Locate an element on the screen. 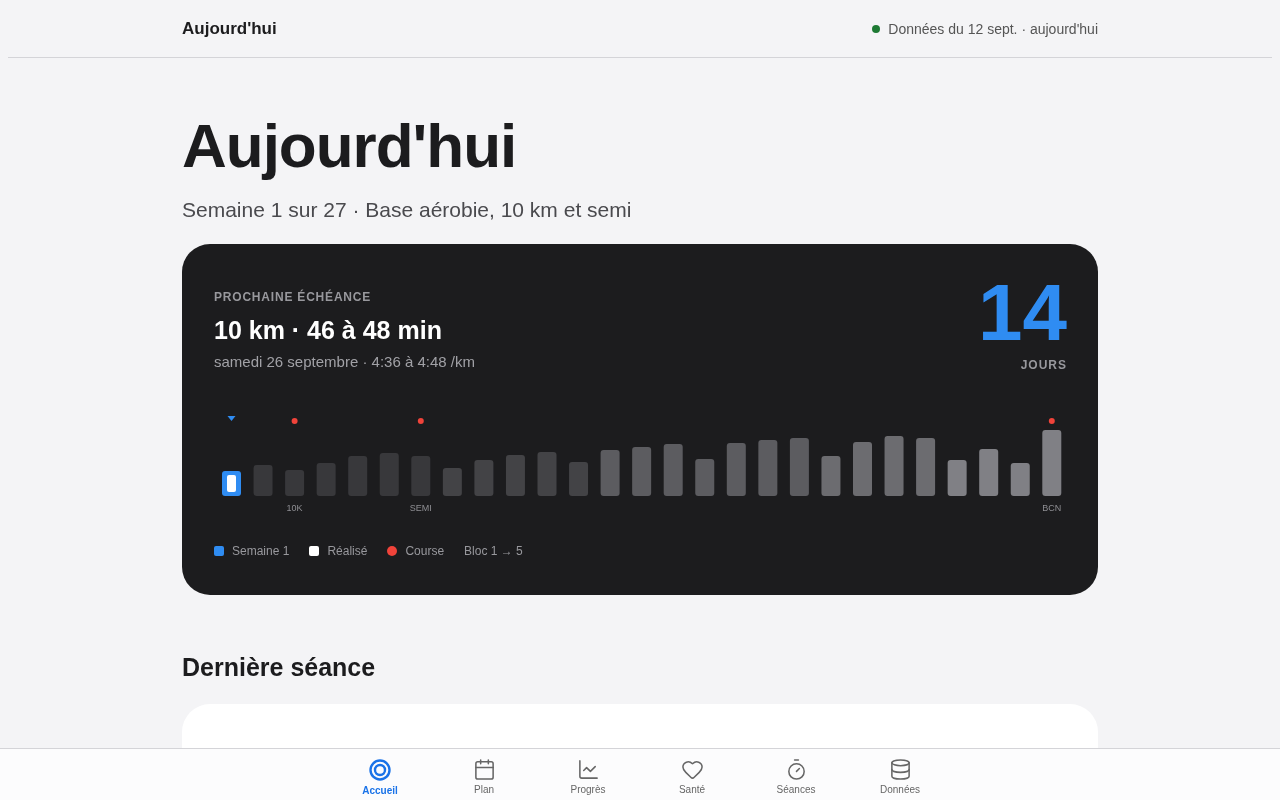 The image size is (1280, 800). database-icon is located at coordinates (900, 769).